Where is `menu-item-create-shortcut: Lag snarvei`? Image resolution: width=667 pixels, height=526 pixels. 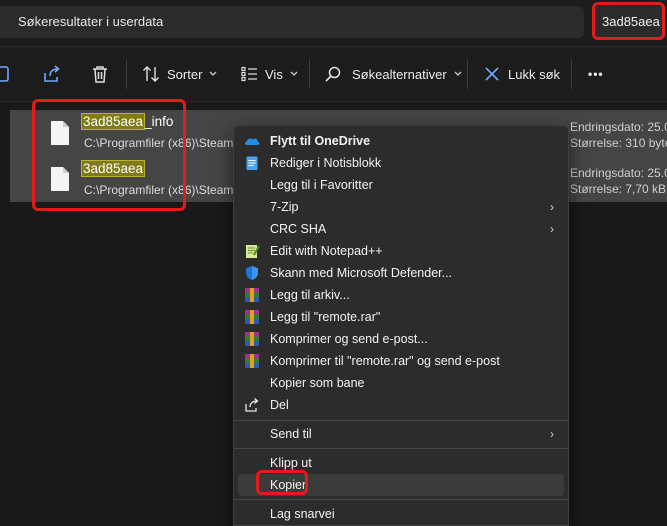
menu-item-create-shortcut: Lag snarvei is located at coordinates (401, 514).